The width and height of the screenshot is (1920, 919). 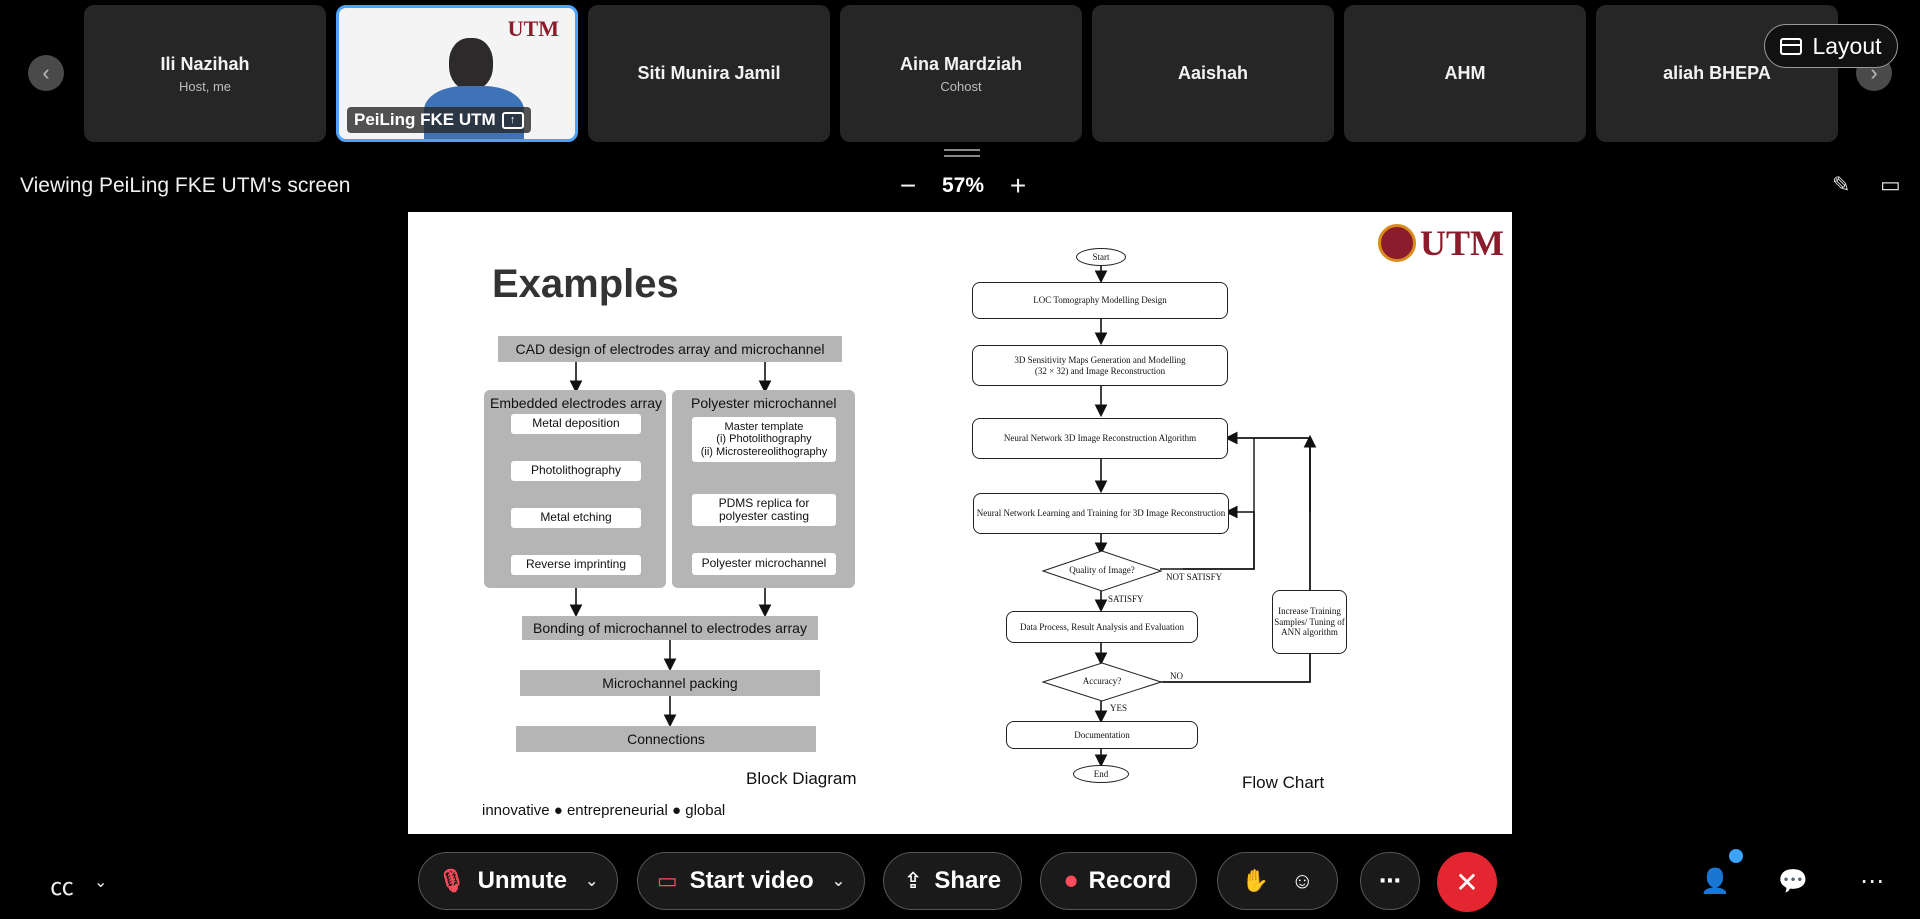 What do you see at coordinates (670, 683) in the screenshot?
I see `block-packing: Microchannel packing` at bounding box center [670, 683].